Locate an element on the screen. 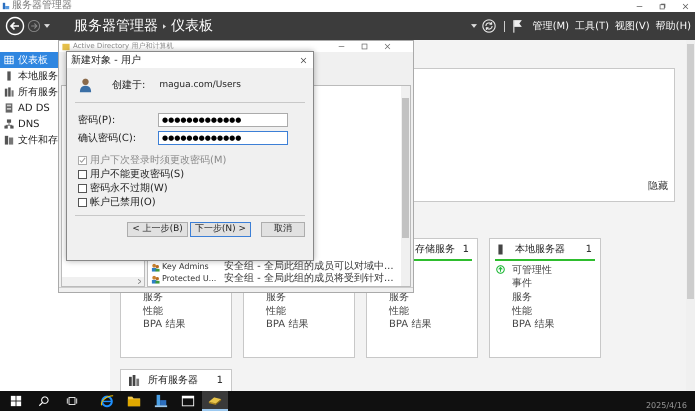 The height and width of the screenshot is (411, 695). field-label: 密码(P): is located at coordinates (96, 120).